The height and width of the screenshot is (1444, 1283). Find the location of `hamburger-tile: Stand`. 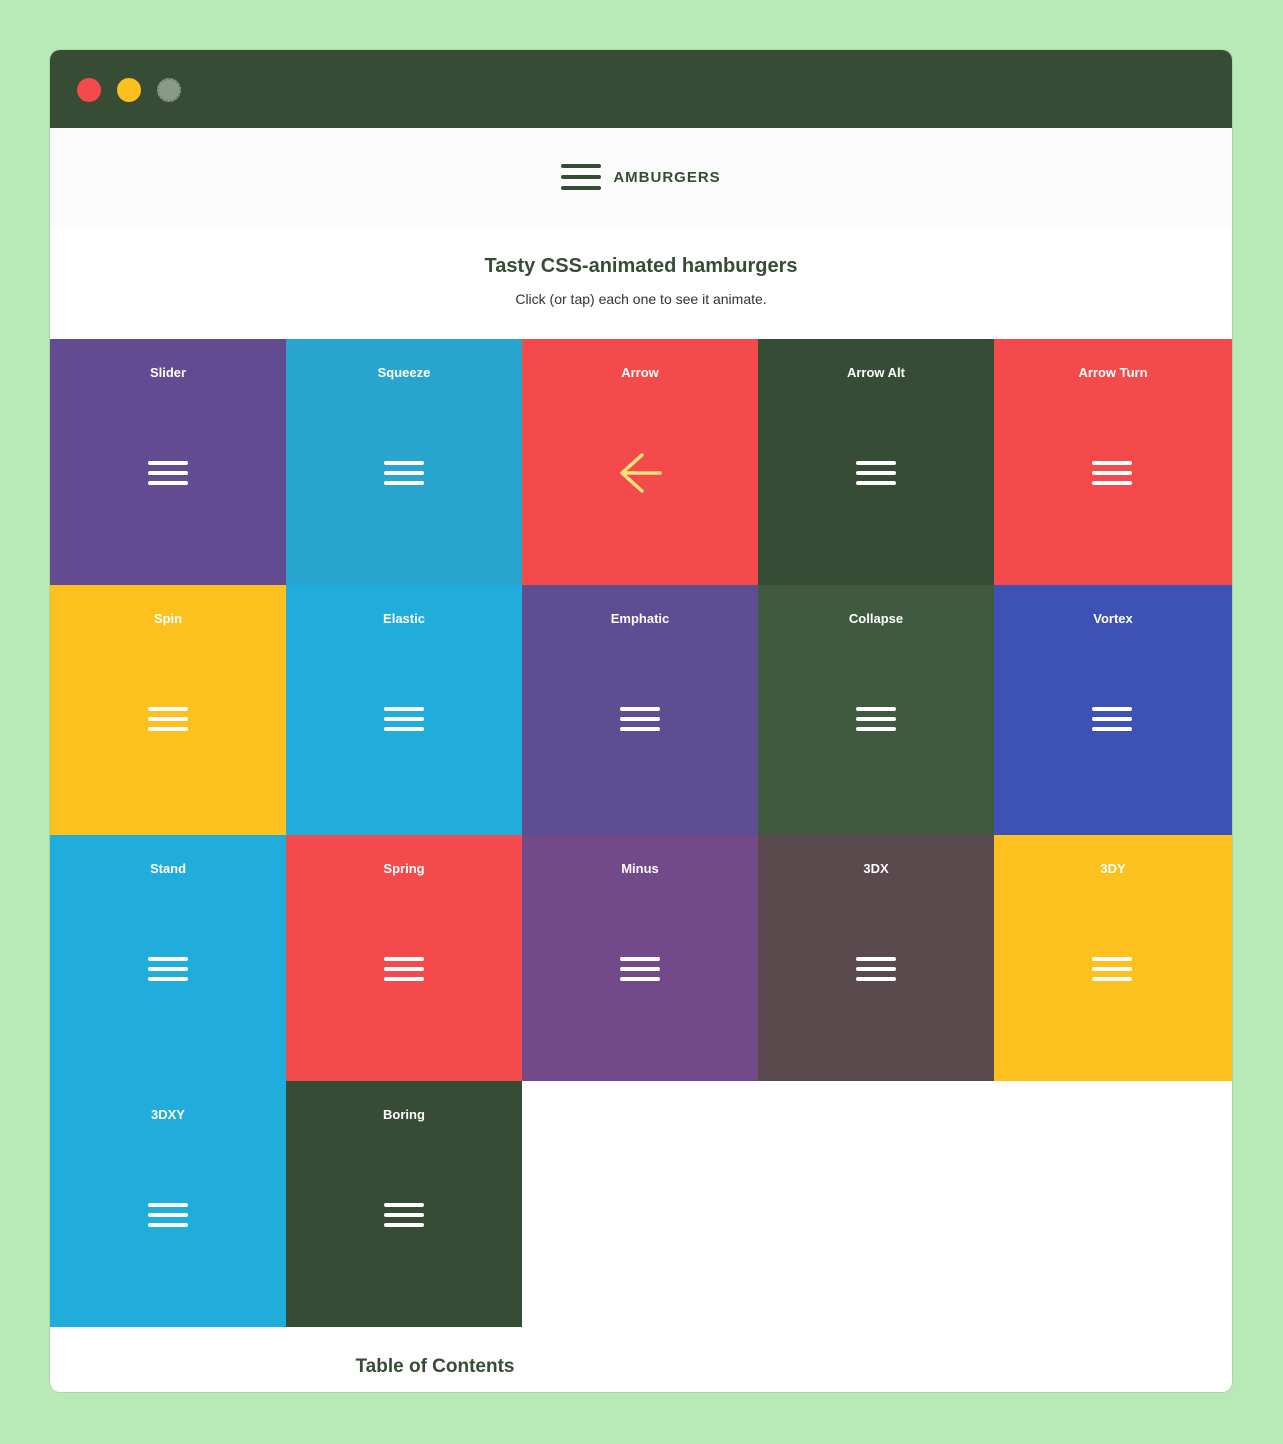

hamburger-tile: Stand is located at coordinates (168, 958).